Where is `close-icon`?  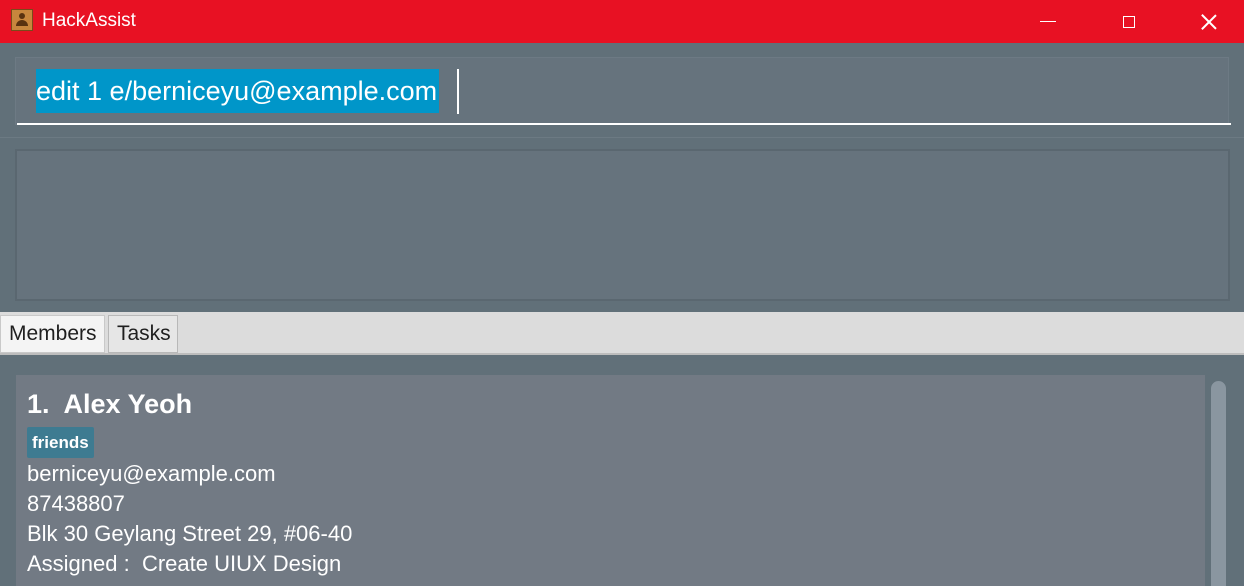
close-icon is located at coordinates (1209, 22).